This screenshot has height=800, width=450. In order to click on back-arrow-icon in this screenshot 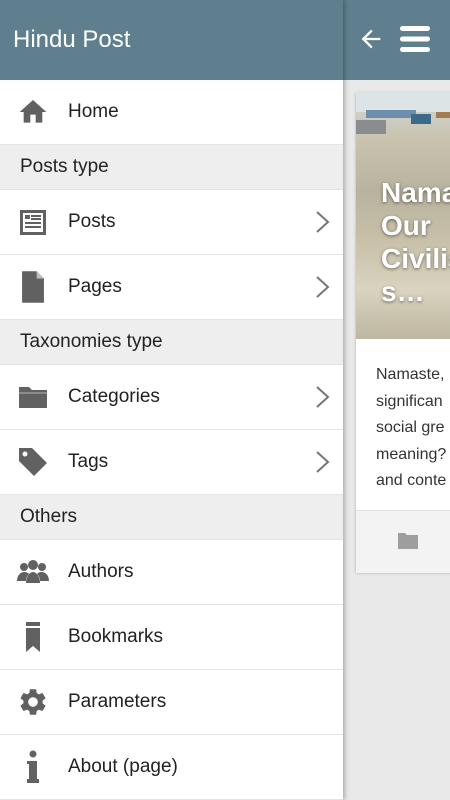, I will do `click(371, 39)`.